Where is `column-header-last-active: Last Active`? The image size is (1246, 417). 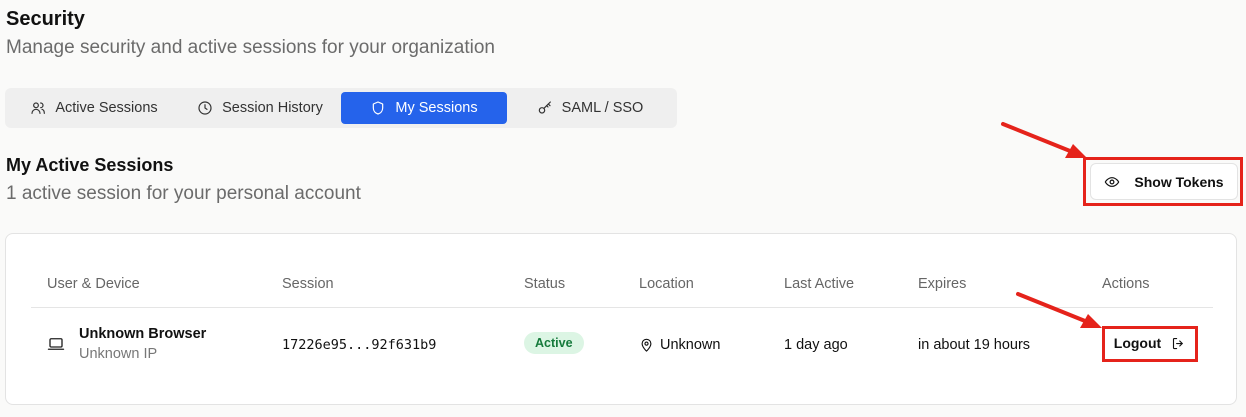
column-header-last-active: Last Active is located at coordinates (819, 284).